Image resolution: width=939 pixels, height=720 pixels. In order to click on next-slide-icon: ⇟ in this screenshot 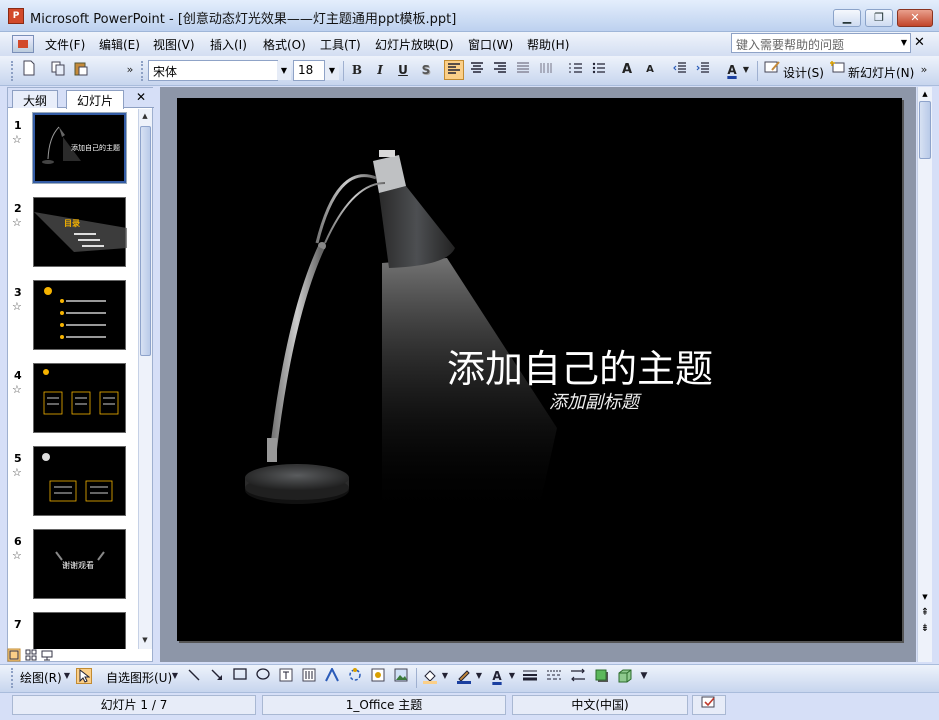, I will do `click(925, 629)`.